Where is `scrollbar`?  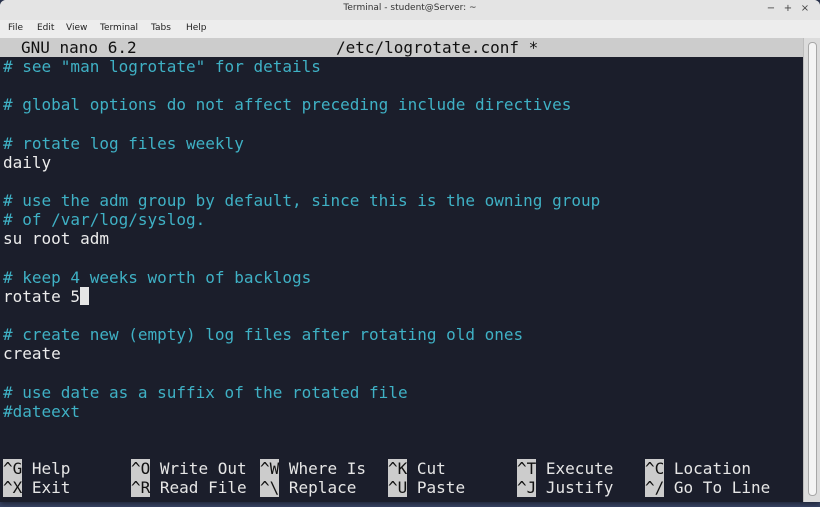
scrollbar is located at coordinates (811, 270).